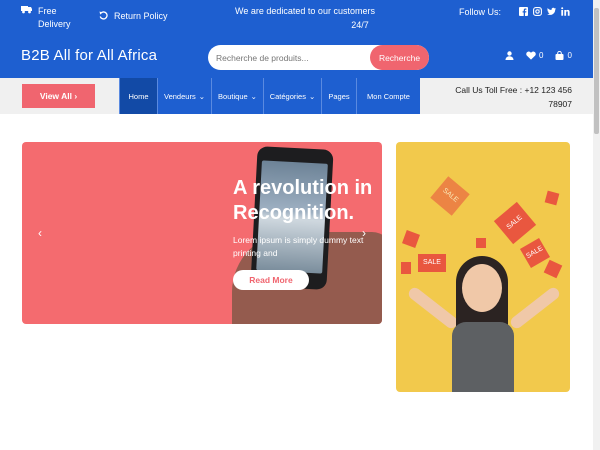  I want to click on menu-item-pages: Pages, so click(338, 96).